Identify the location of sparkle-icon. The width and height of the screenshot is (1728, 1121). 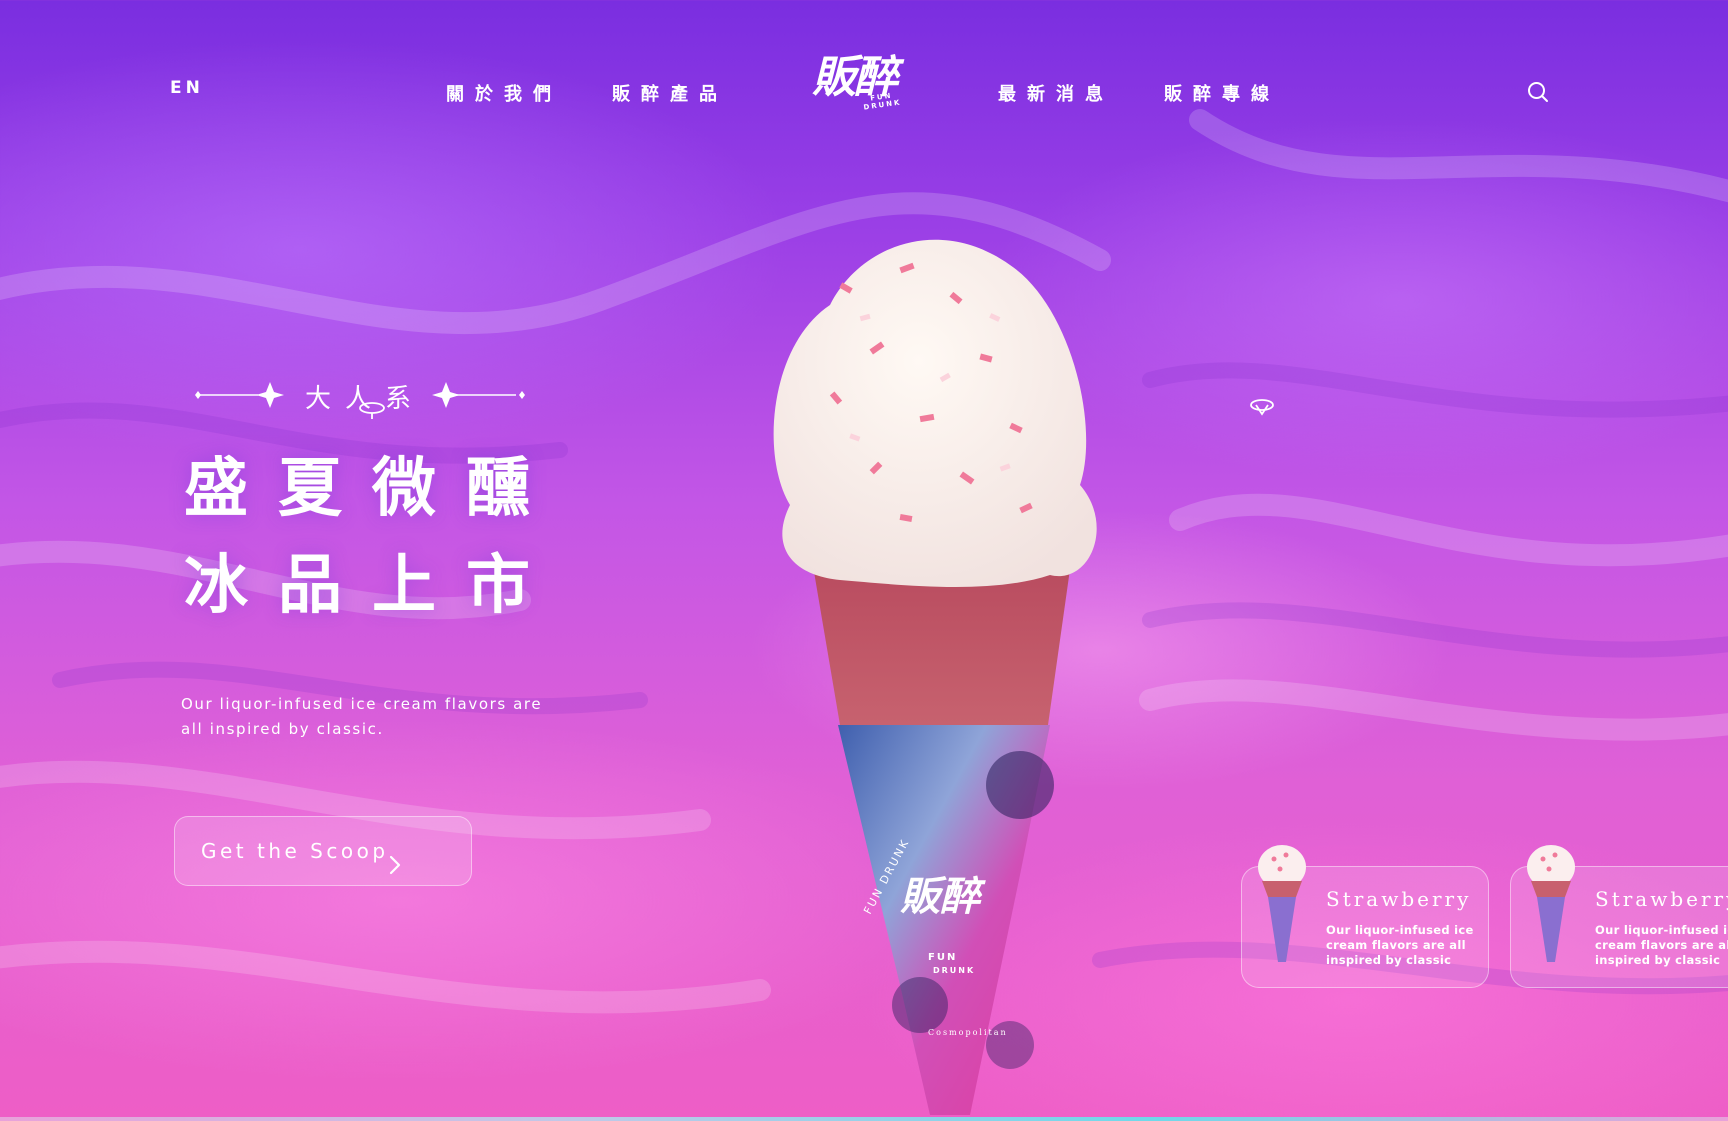
(1262, 407).